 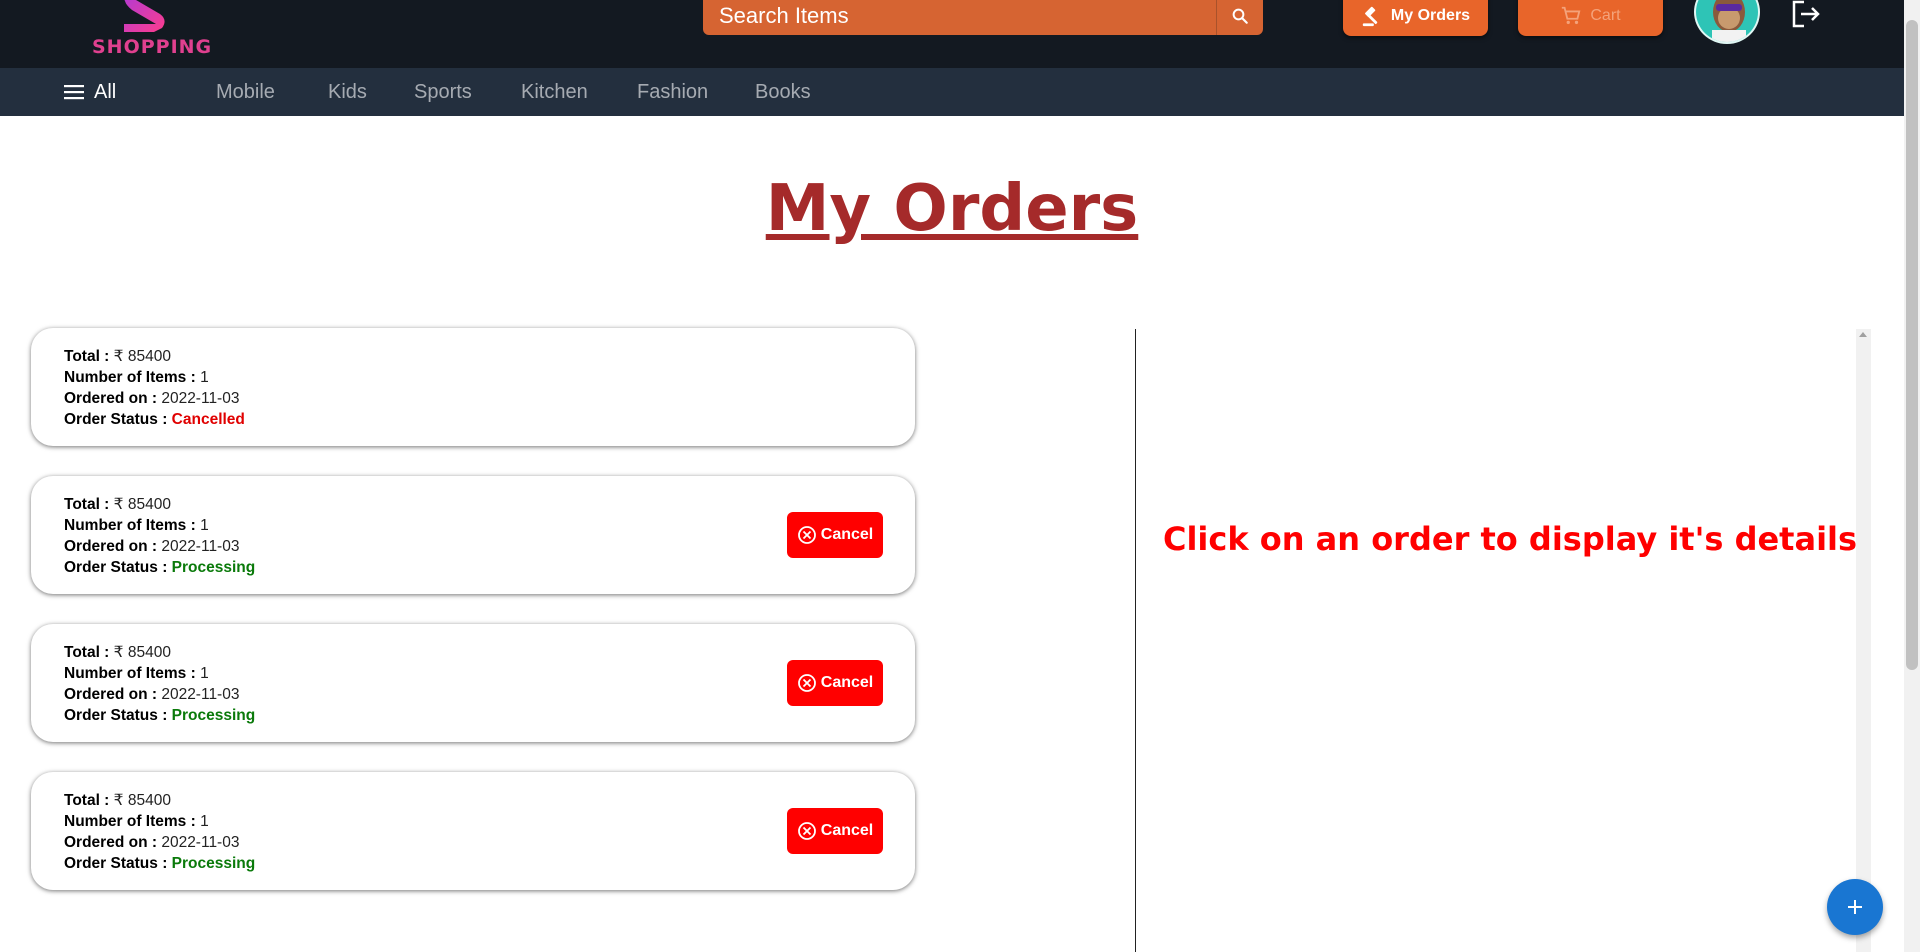 I want to click on search-bar, so click(x=983, y=17).